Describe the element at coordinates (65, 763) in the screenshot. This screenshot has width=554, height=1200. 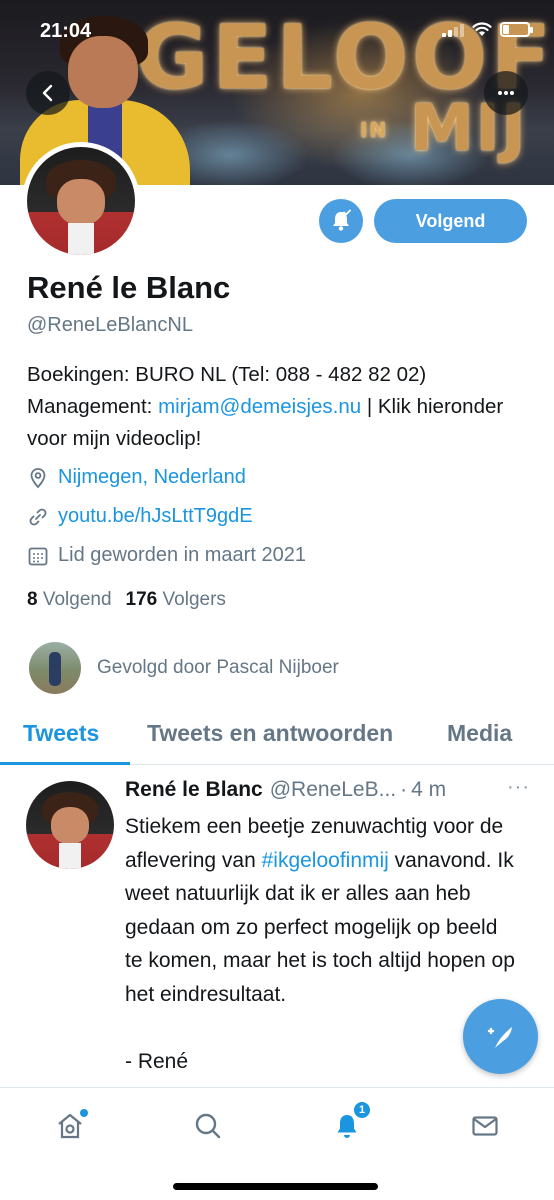
I see `active-tab-indicator` at that location.